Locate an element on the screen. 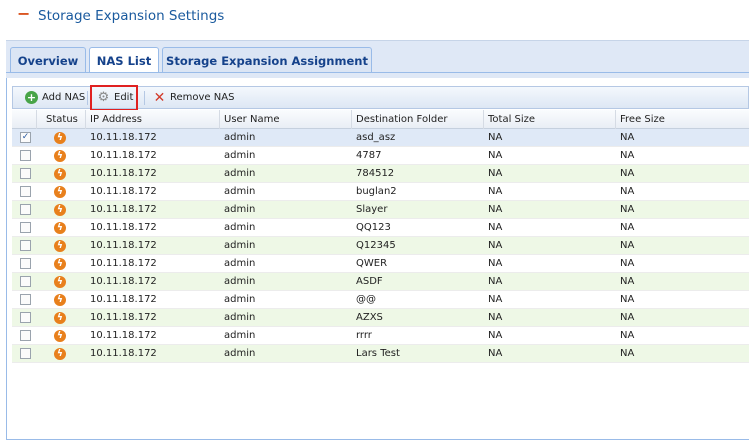  table-row: ϟ 10.11.18.172 admin ASDF NA NA is located at coordinates (380, 282).